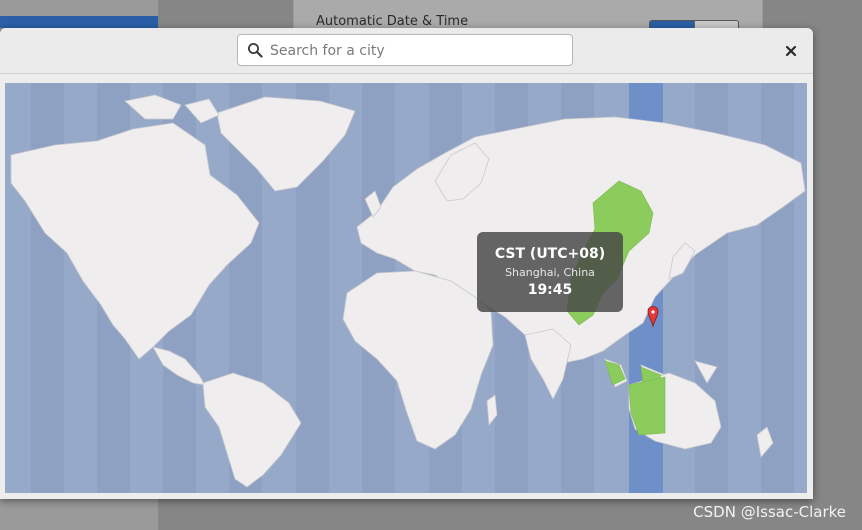  I want to click on dialog-header, so click(406, 51).